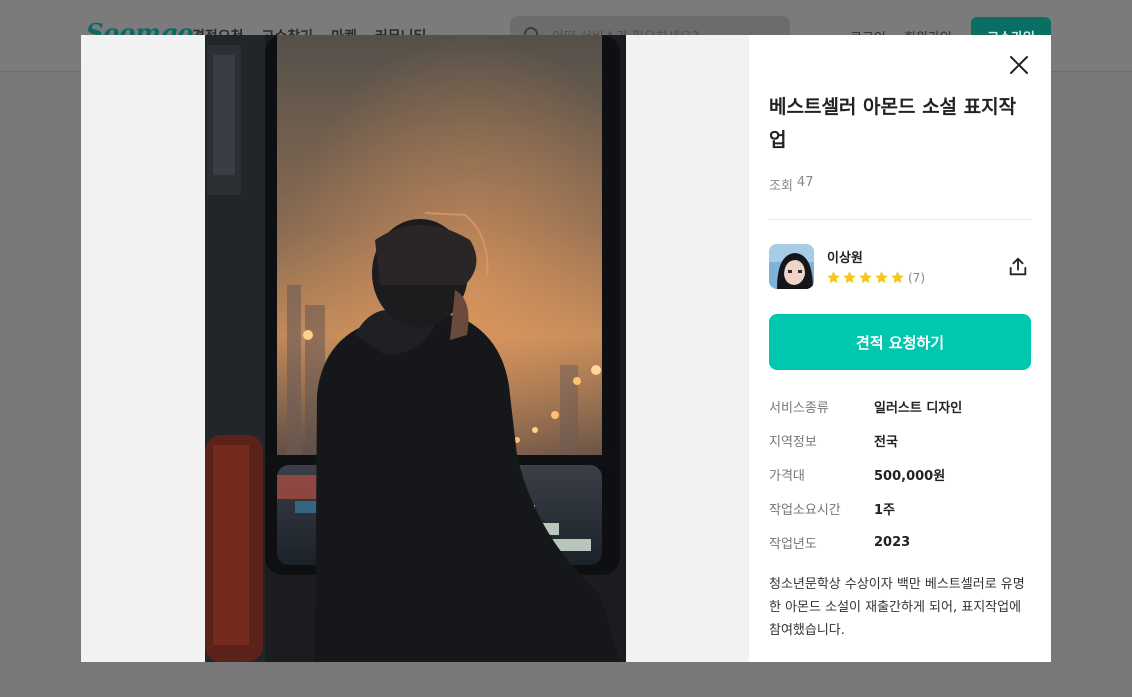 The height and width of the screenshot is (697, 1132). Describe the element at coordinates (787, 476) in the screenshot. I see `info-key: 가격대` at that location.